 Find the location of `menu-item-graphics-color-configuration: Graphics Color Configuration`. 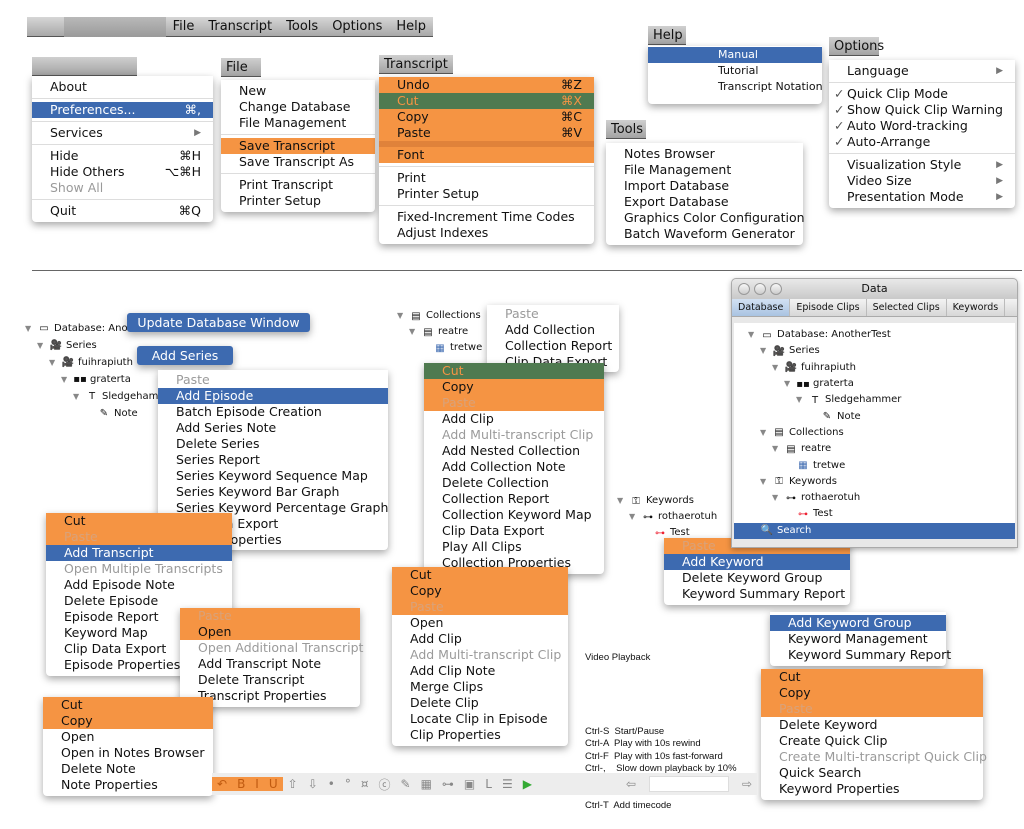

menu-item-graphics-color-configuration: Graphics Color Configuration is located at coordinates (705, 218).